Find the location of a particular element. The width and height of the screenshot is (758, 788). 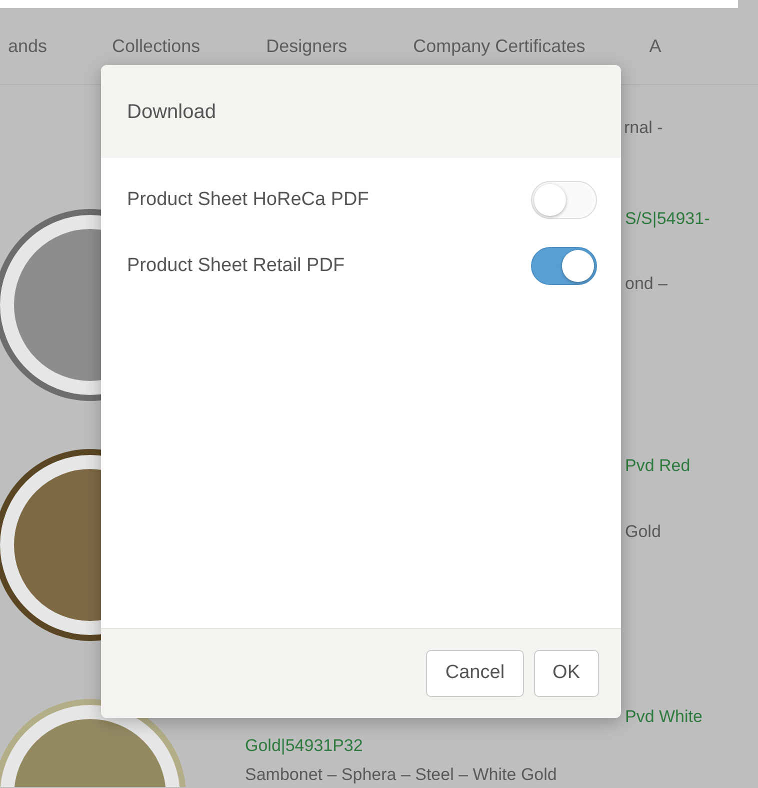

nav-link: Designers is located at coordinates (307, 46).